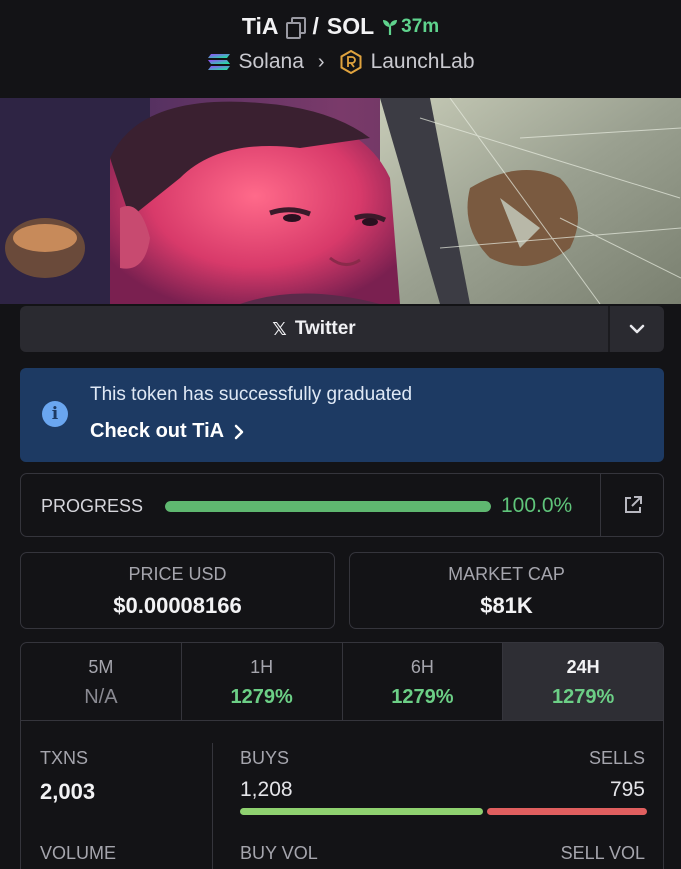 This screenshot has height=869, width=681. What do you see at coordinates (423, 62) in the screenshot?
I see `dex-link: LaunchLab` at bounding box center [423, 62].